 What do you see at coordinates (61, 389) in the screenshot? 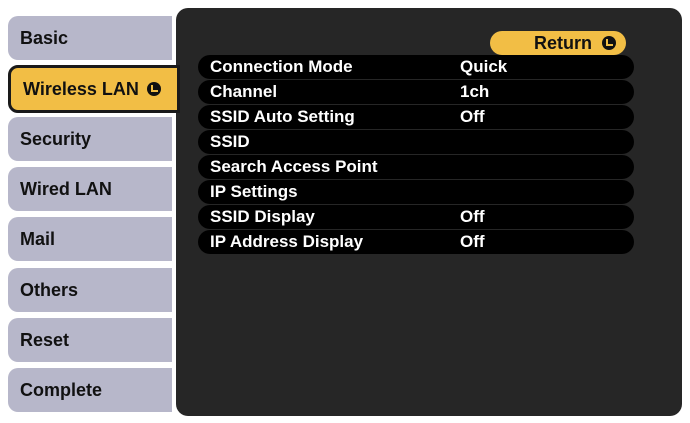
I see `sidebar-item-label: Complete` at bounding box center [61, 389].